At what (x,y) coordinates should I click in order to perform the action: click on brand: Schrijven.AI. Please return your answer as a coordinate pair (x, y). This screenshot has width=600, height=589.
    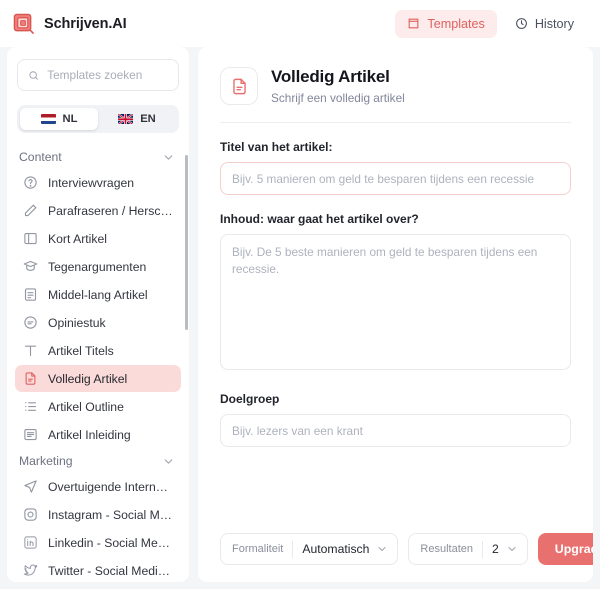
    Looking at the image, I should click on (69, 23).